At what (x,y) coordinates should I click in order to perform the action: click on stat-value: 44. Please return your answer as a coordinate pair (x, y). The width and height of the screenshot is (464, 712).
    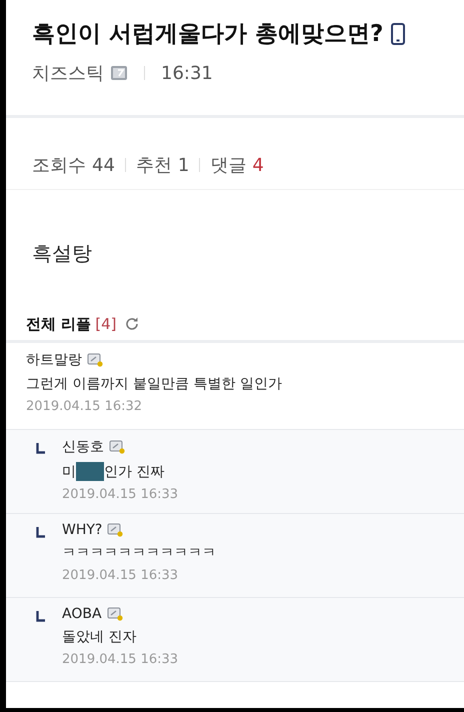
    Looking at the image, I should click on (103, 165).